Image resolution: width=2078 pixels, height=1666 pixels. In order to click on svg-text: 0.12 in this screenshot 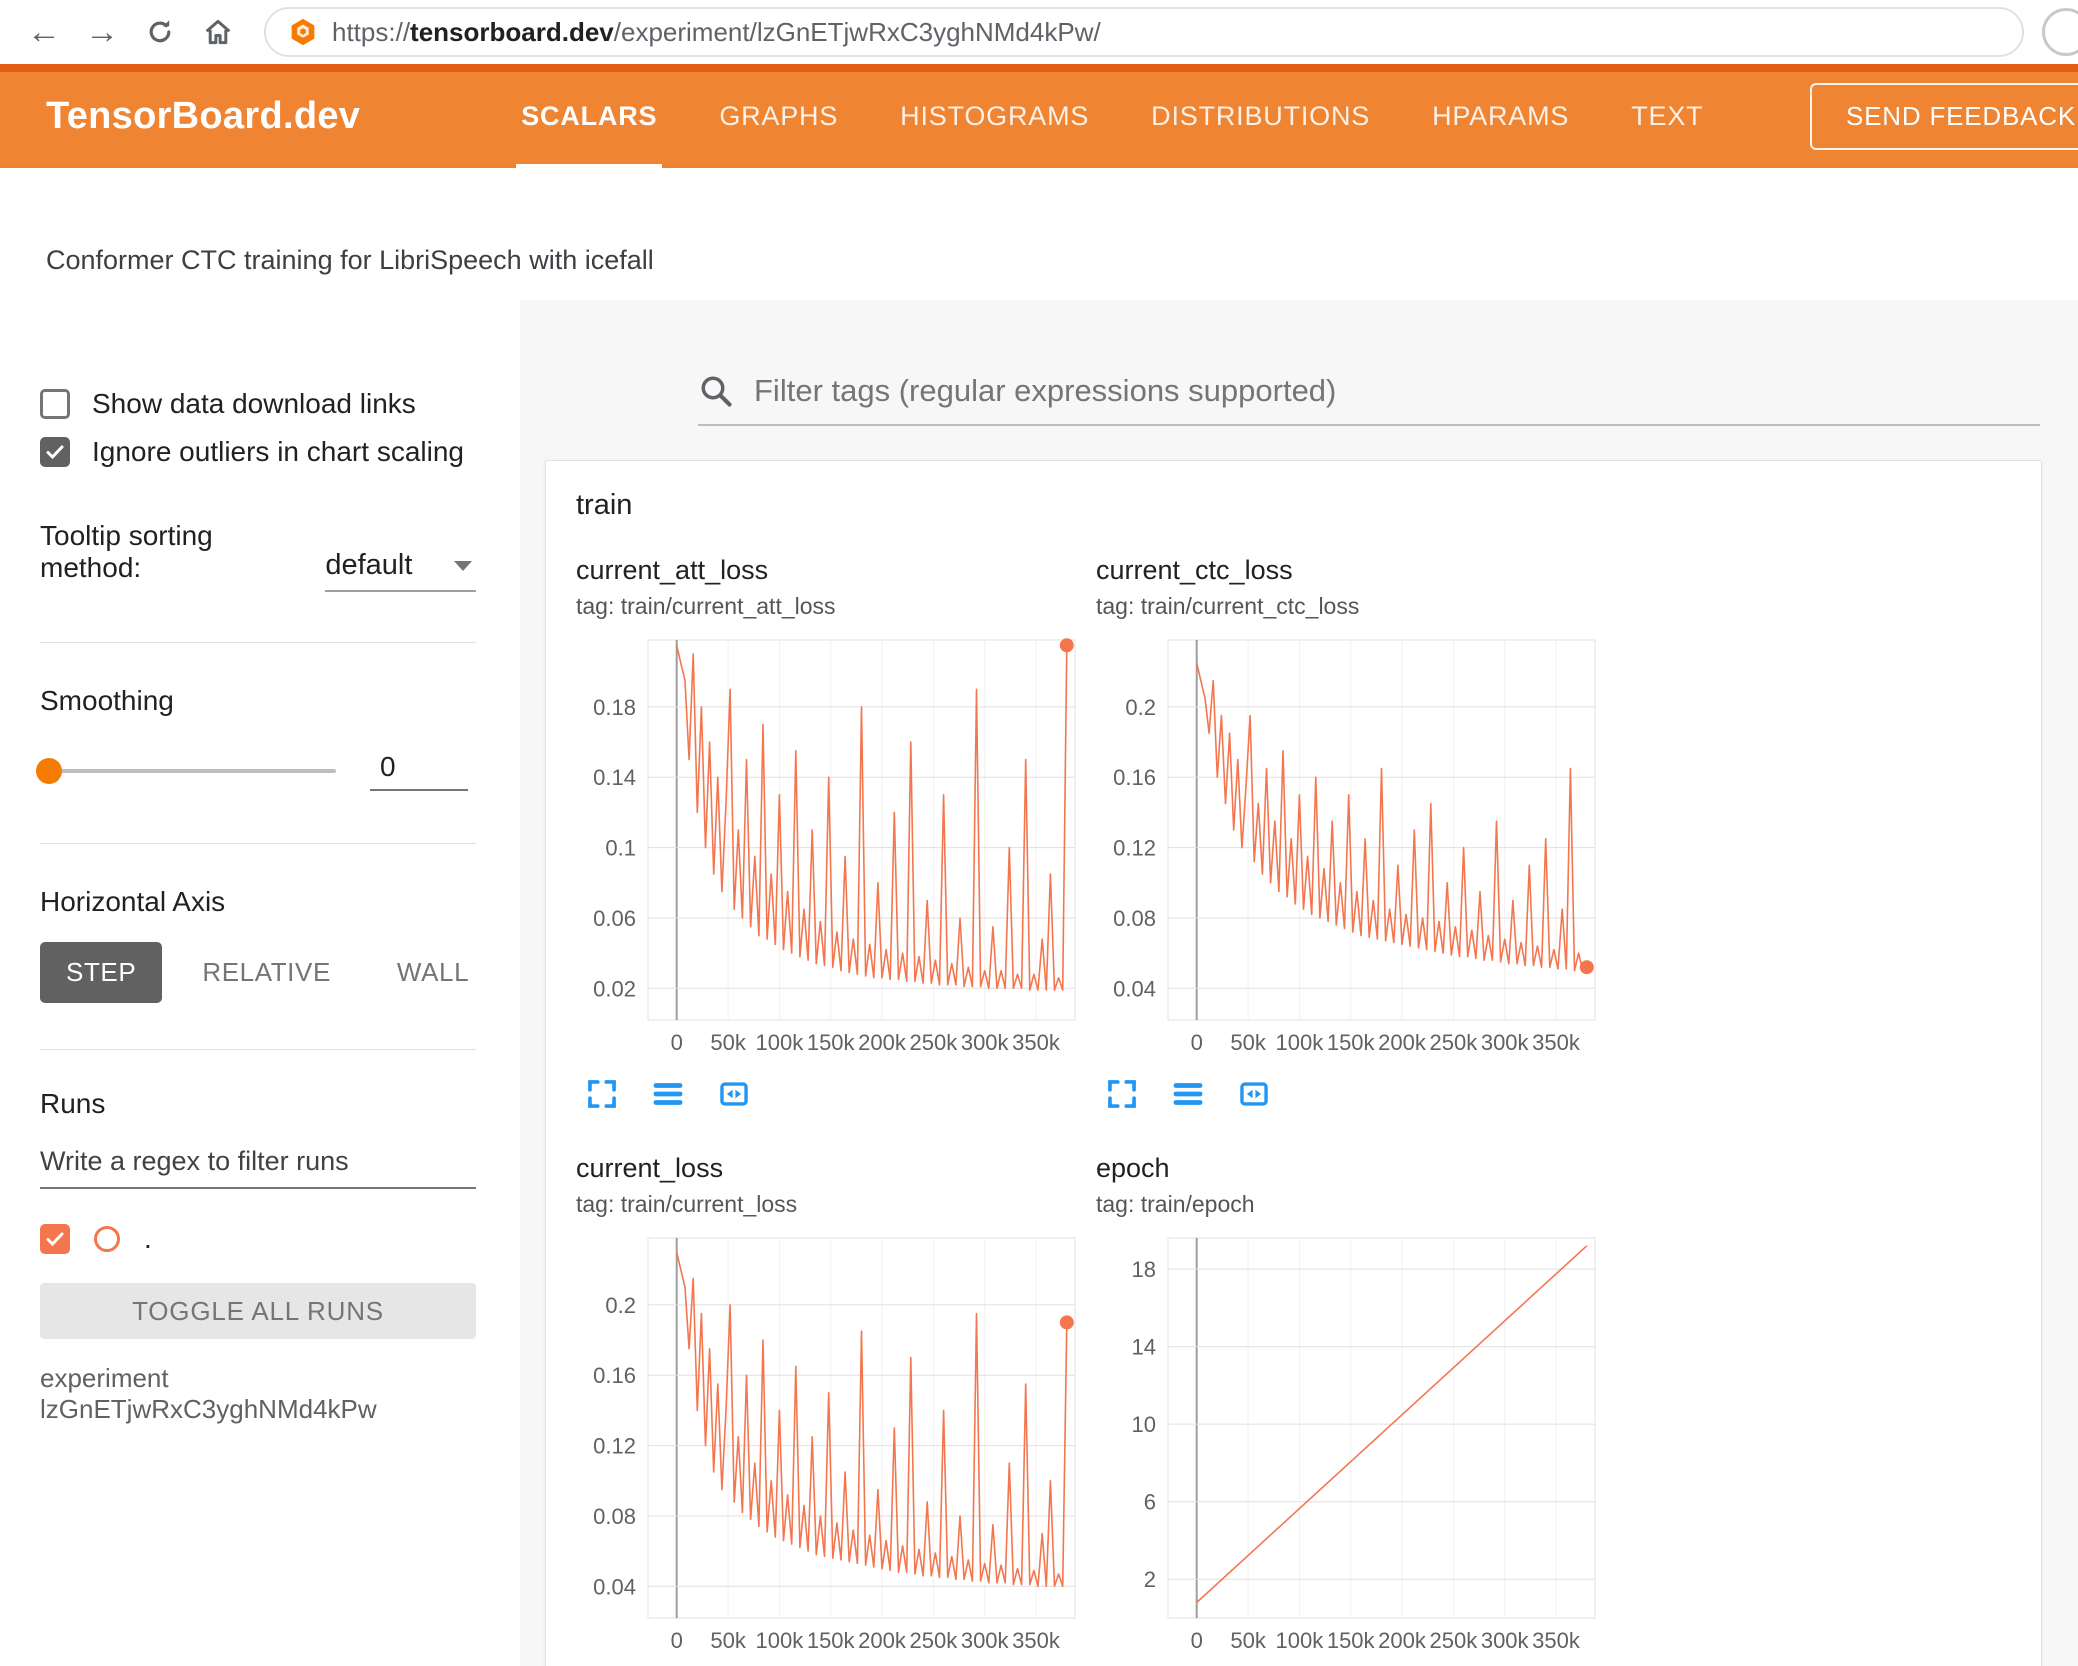, I will do `click(614, 1446)`.